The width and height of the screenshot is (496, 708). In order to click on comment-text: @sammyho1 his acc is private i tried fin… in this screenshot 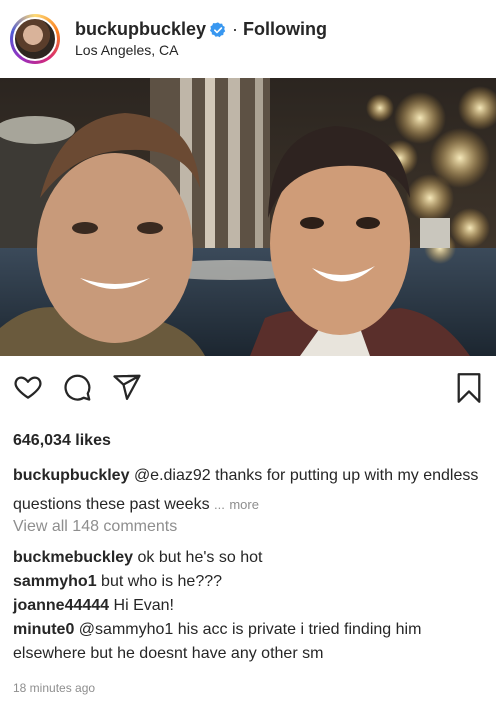, I will do `click(217, 641)`.